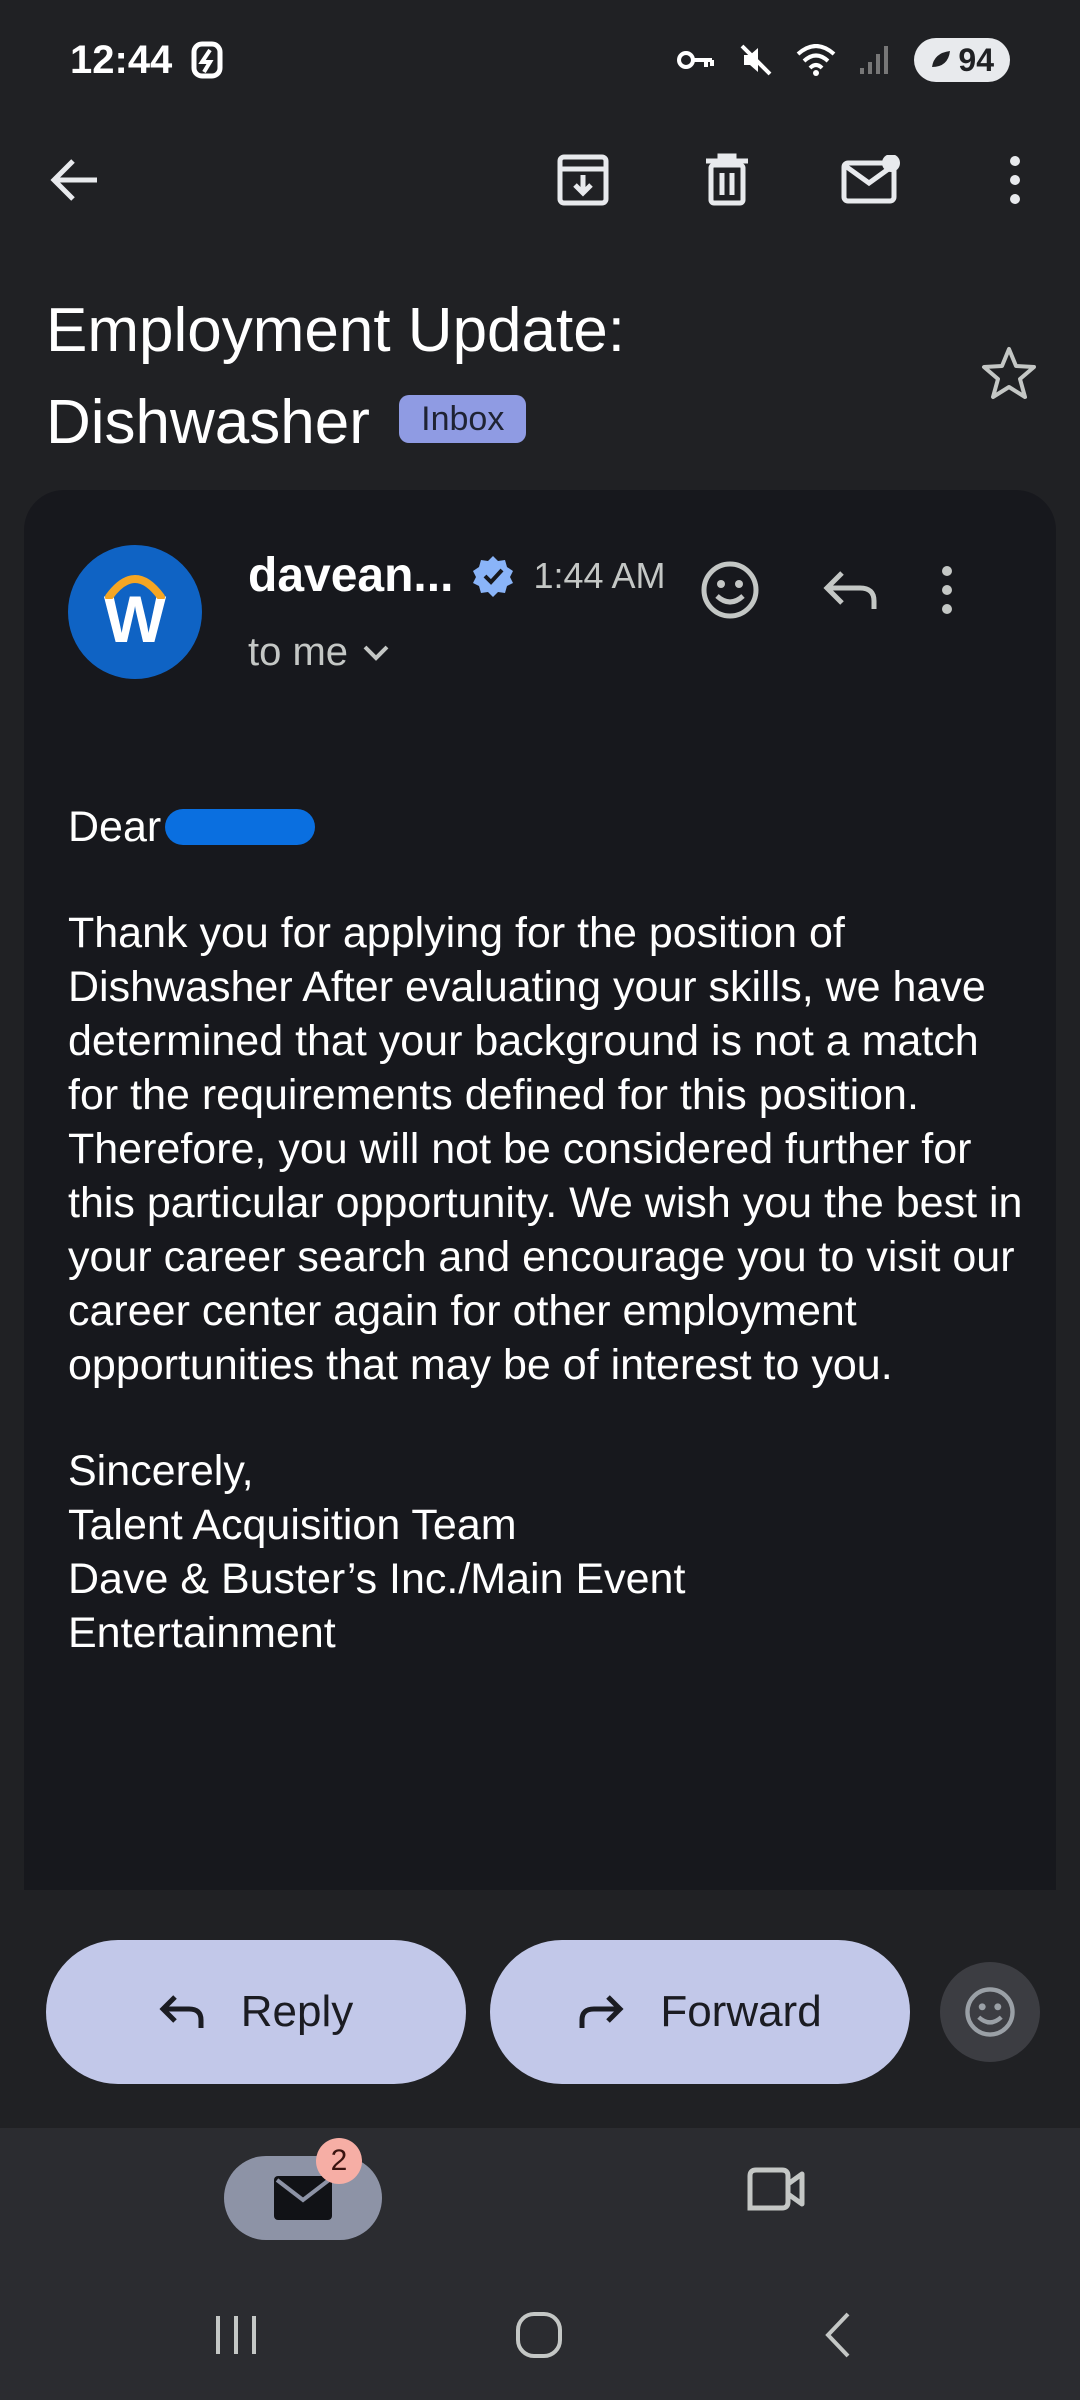 The height and width of the screenshot is (2400, 1080). I want to click on greeting: Dear, so click(115, 827).